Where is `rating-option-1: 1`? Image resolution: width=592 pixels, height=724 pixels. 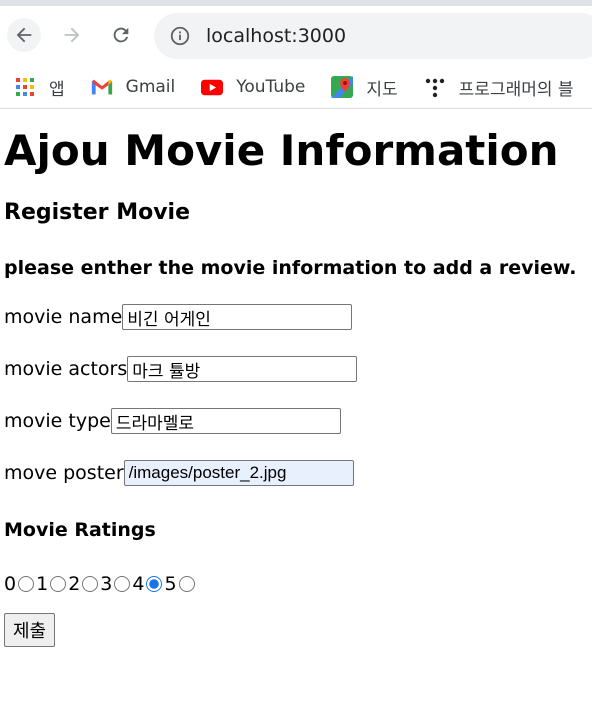 rating-option-1: 1 is located at coordinates (52, 584).